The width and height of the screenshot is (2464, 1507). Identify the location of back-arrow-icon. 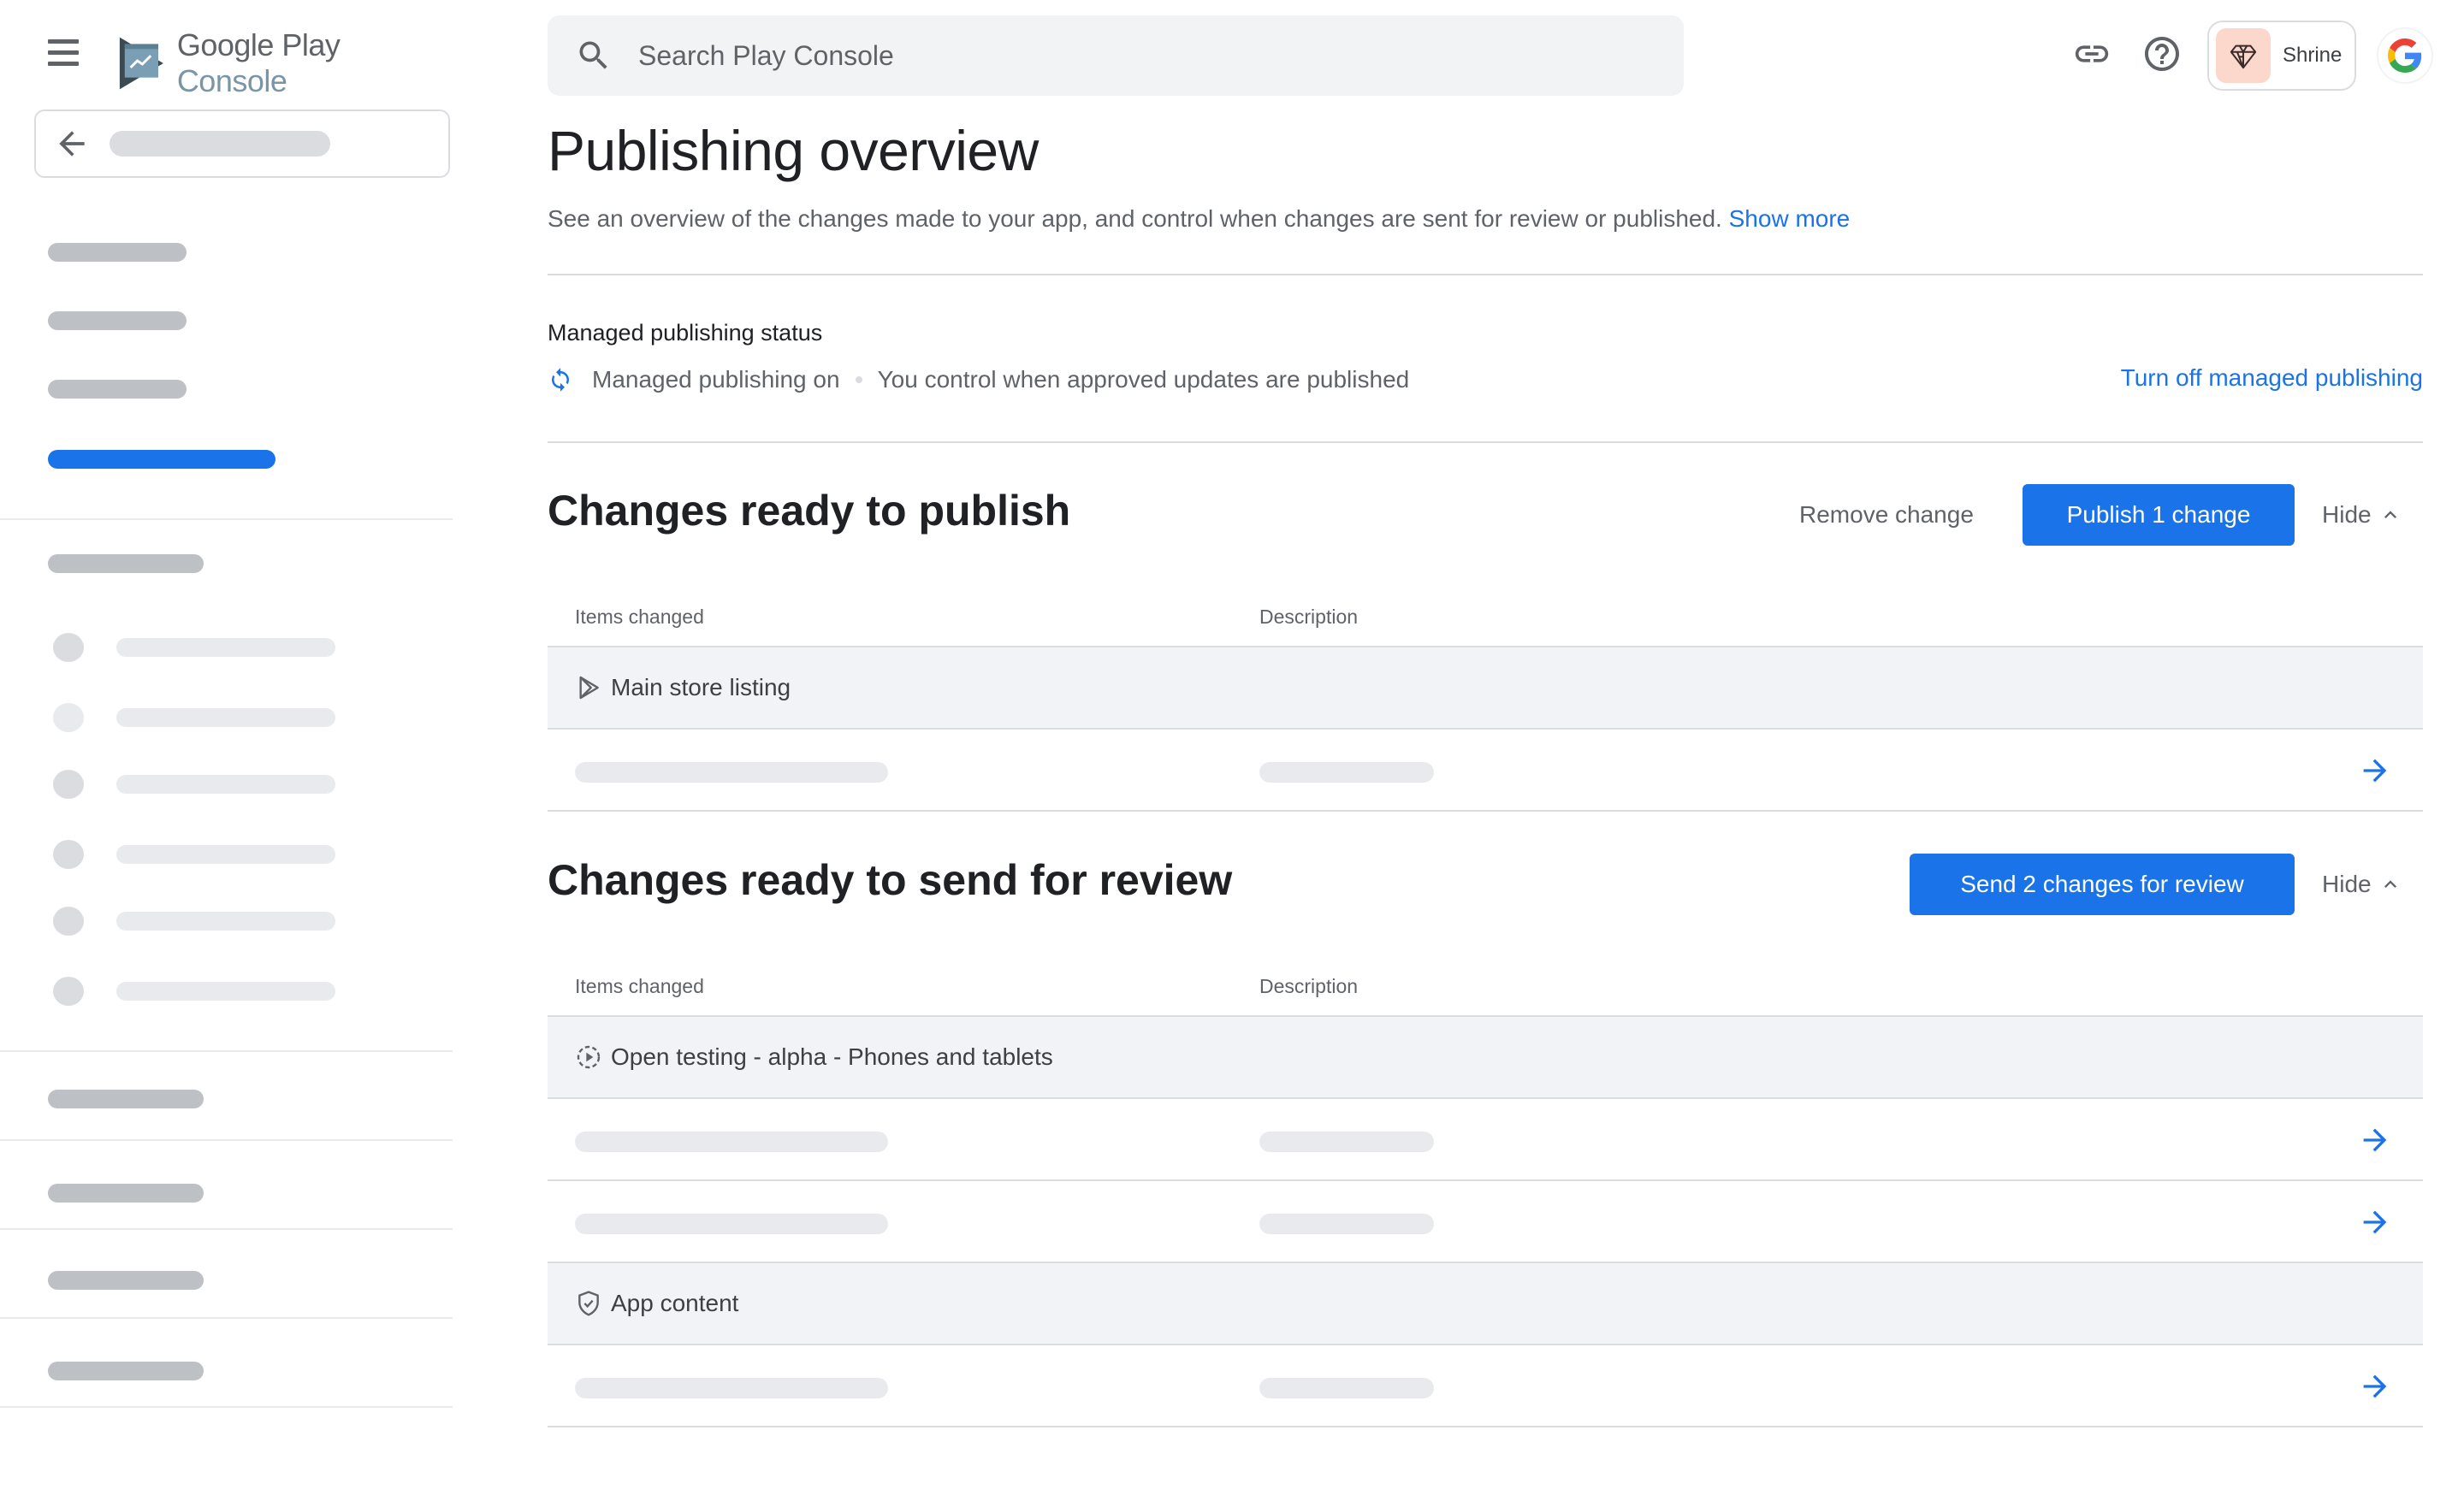
(72, 144).